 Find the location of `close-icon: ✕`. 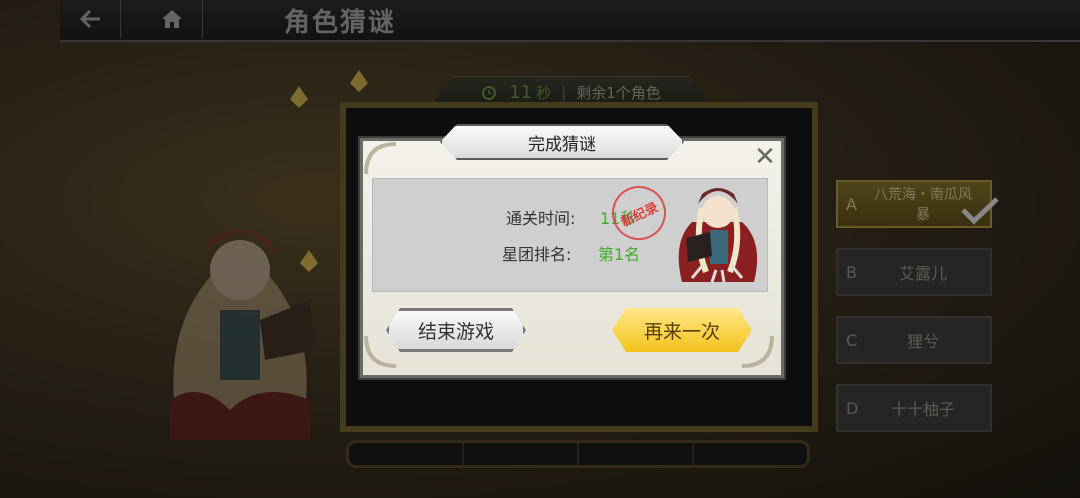

close-icon: ✕ is located at coordinates (765, 157).